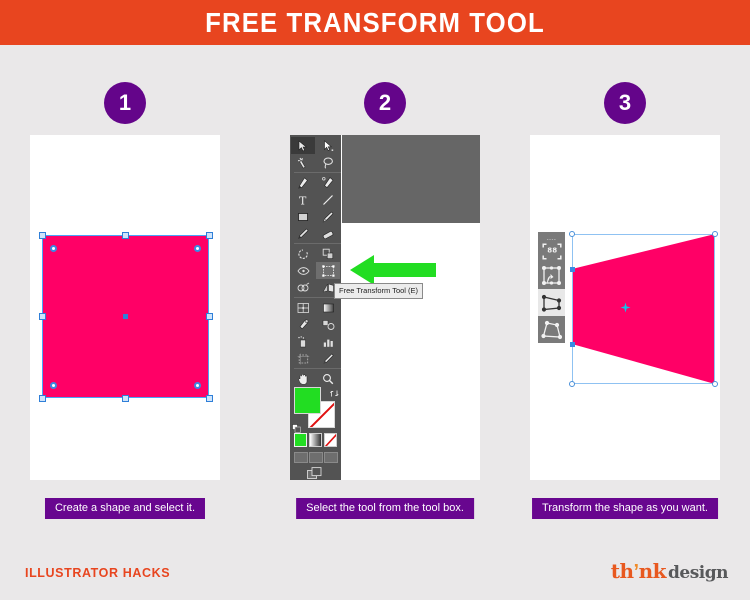  Describe the element at coordinates (572, 344) in the screenshot. I see `transform-handle-mid-left-bottom` at that location.